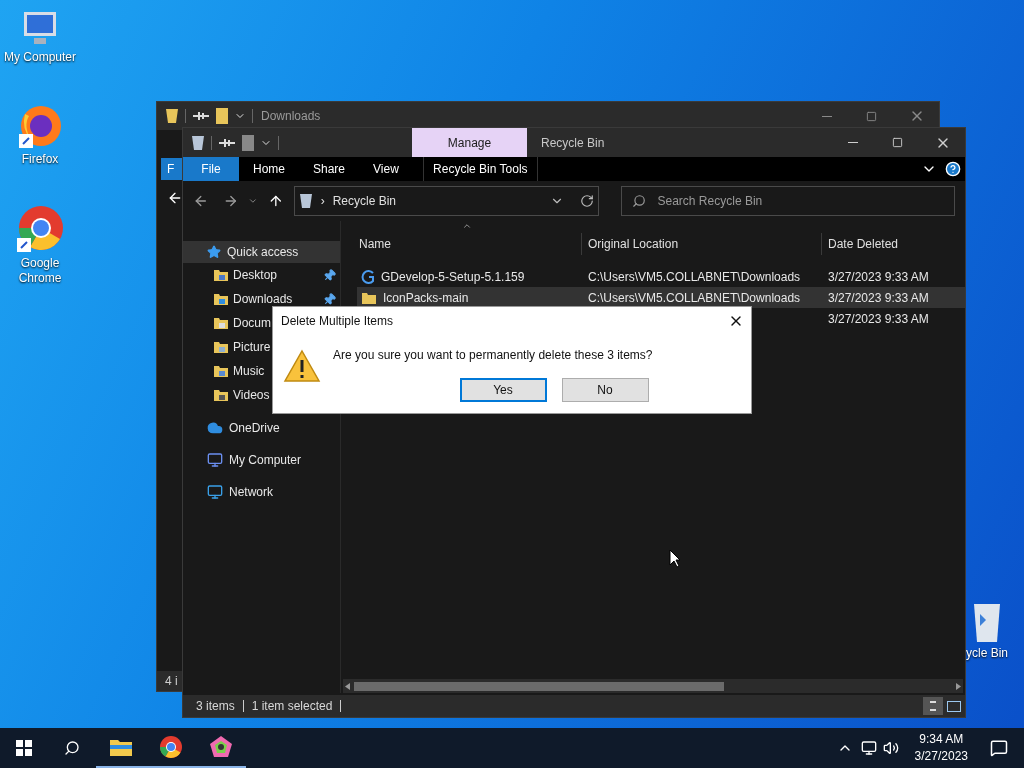 This screenshot has width=1024, height=768. I want to click on scroll-right-icon, so click(958, 686).